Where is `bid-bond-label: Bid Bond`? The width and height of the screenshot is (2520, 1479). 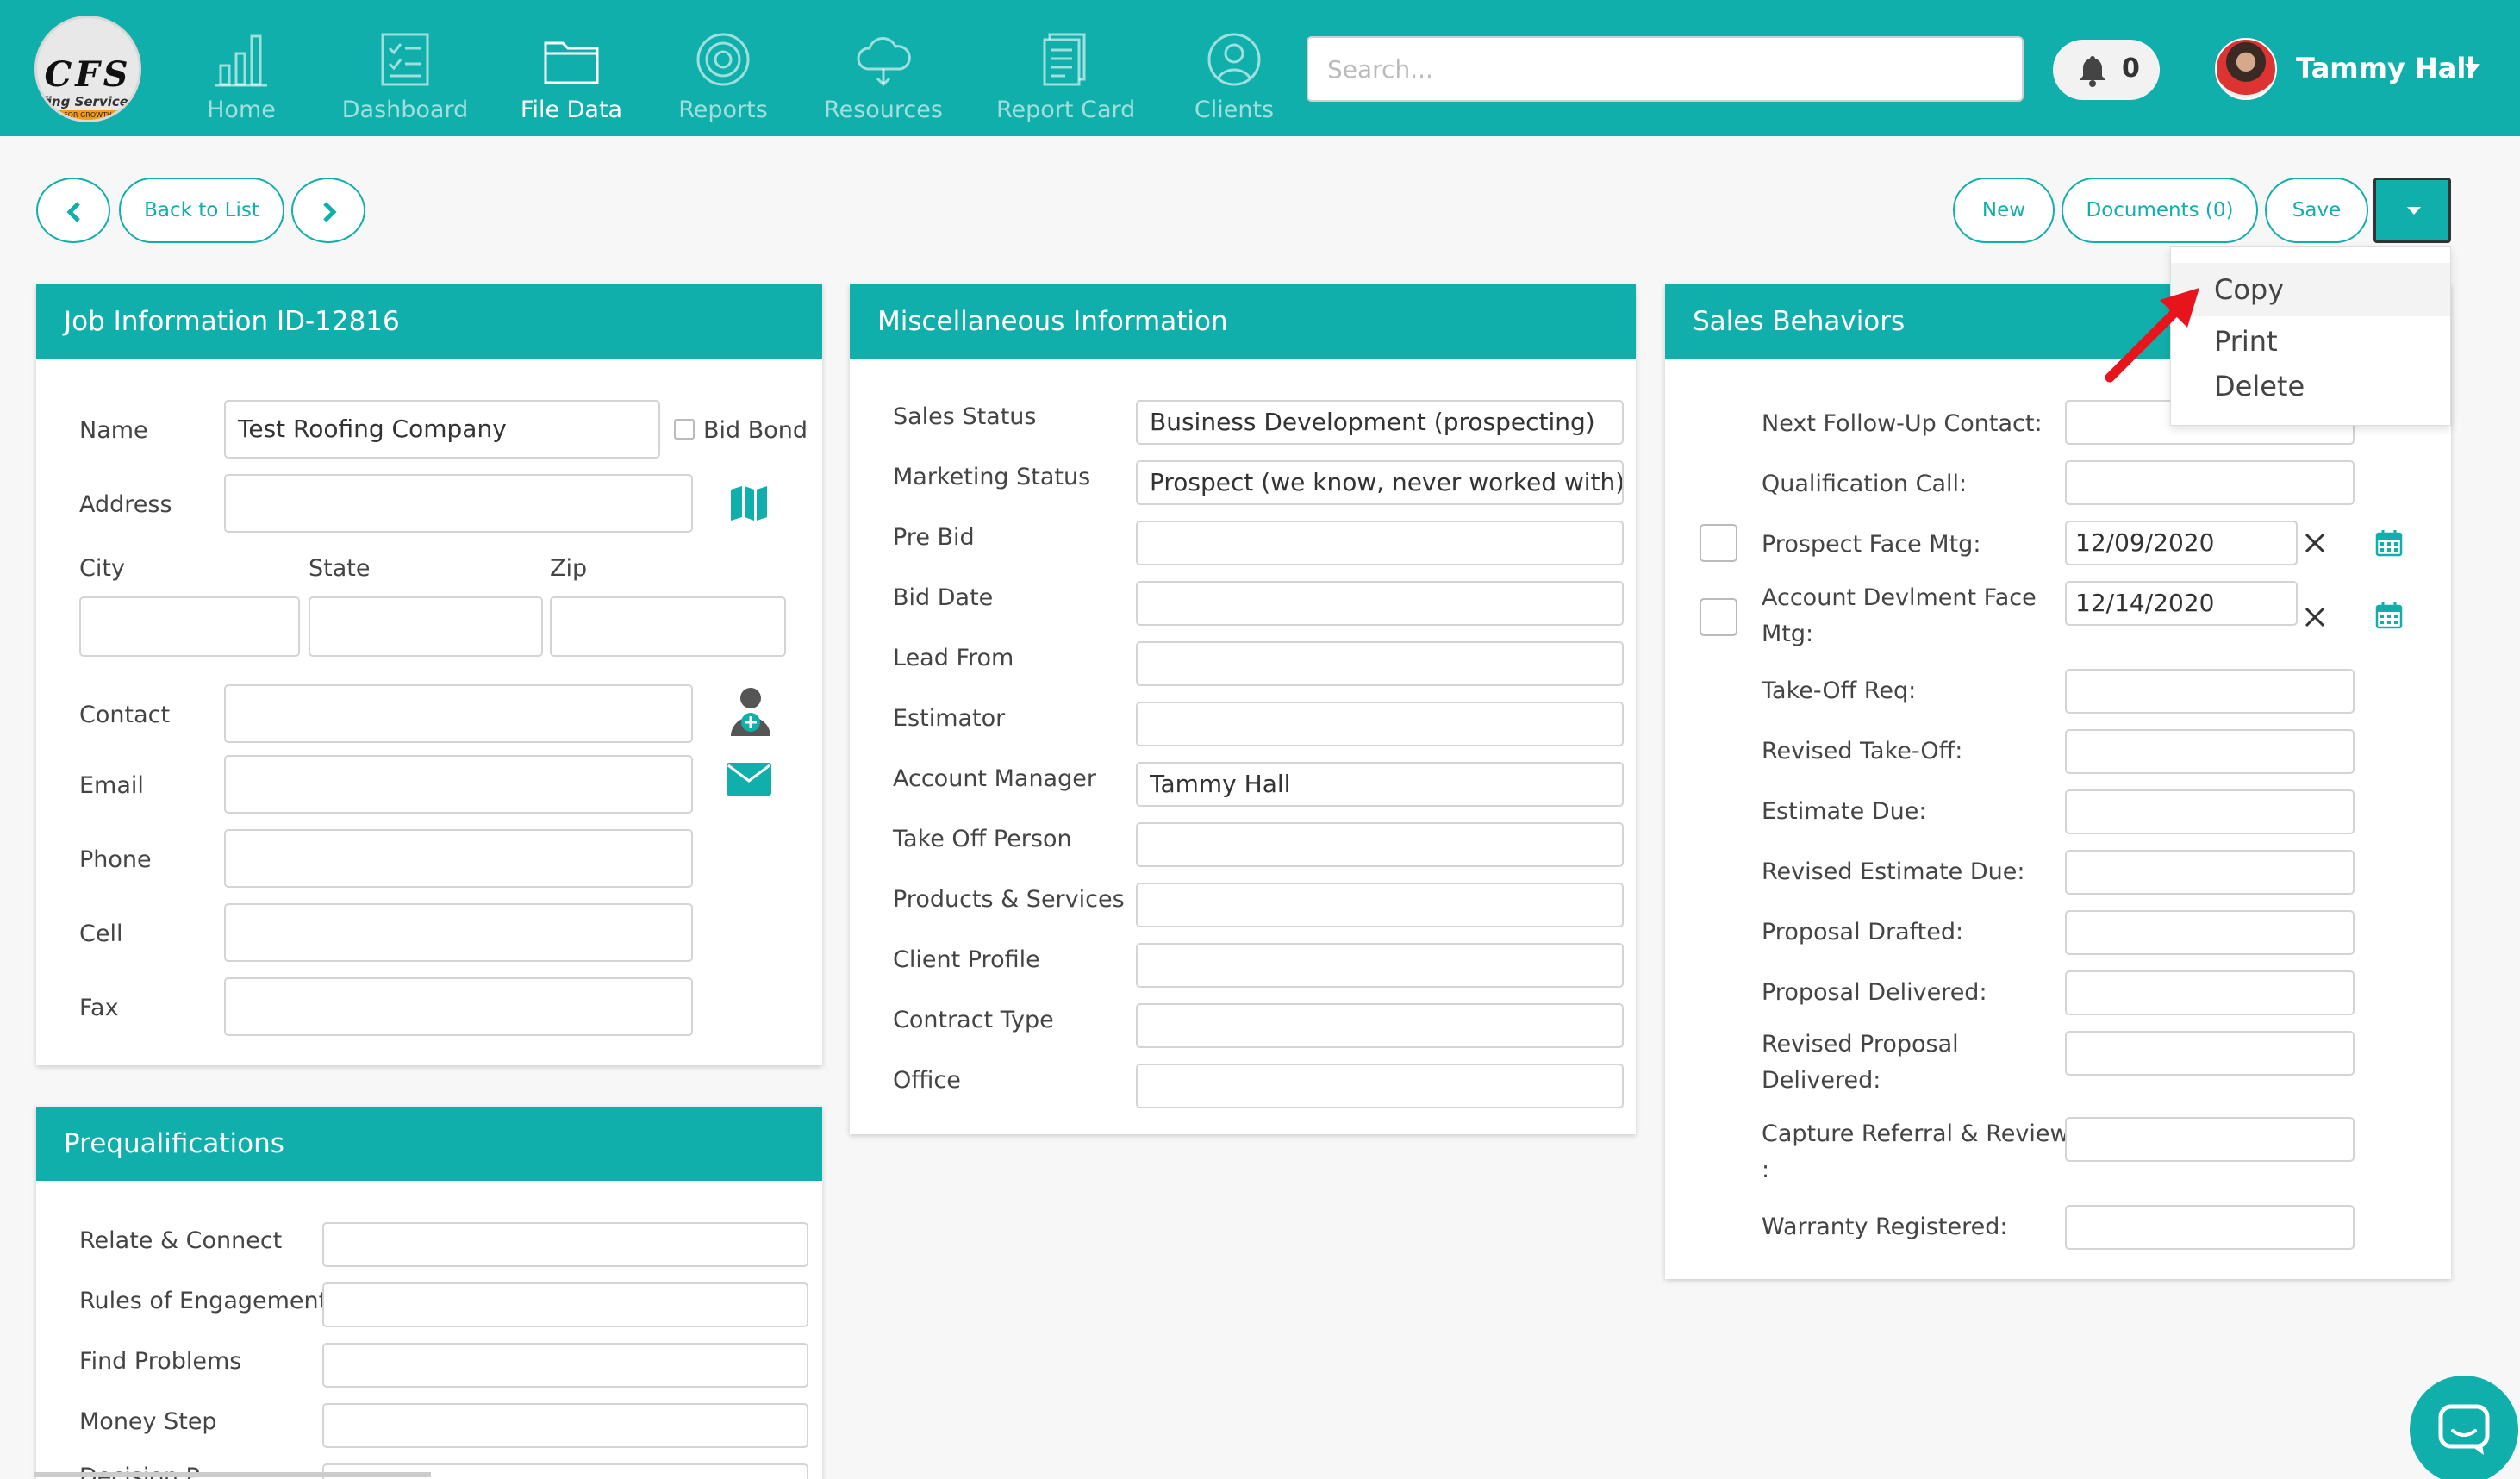 bid-bond-label: Bid Bond is located at coordinates (756, 430).